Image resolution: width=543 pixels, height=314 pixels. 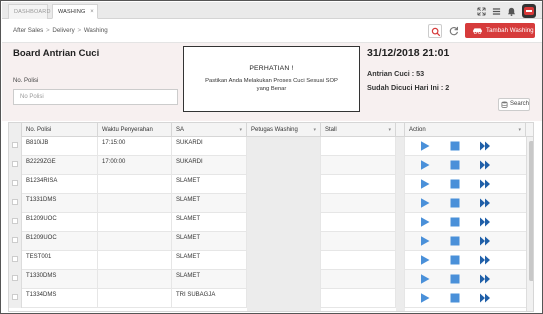 What do you see at coordinates (60, 241) in the screenshot?
I see `cell-nopol: B1209UOC` at bounding box center [60, 241].